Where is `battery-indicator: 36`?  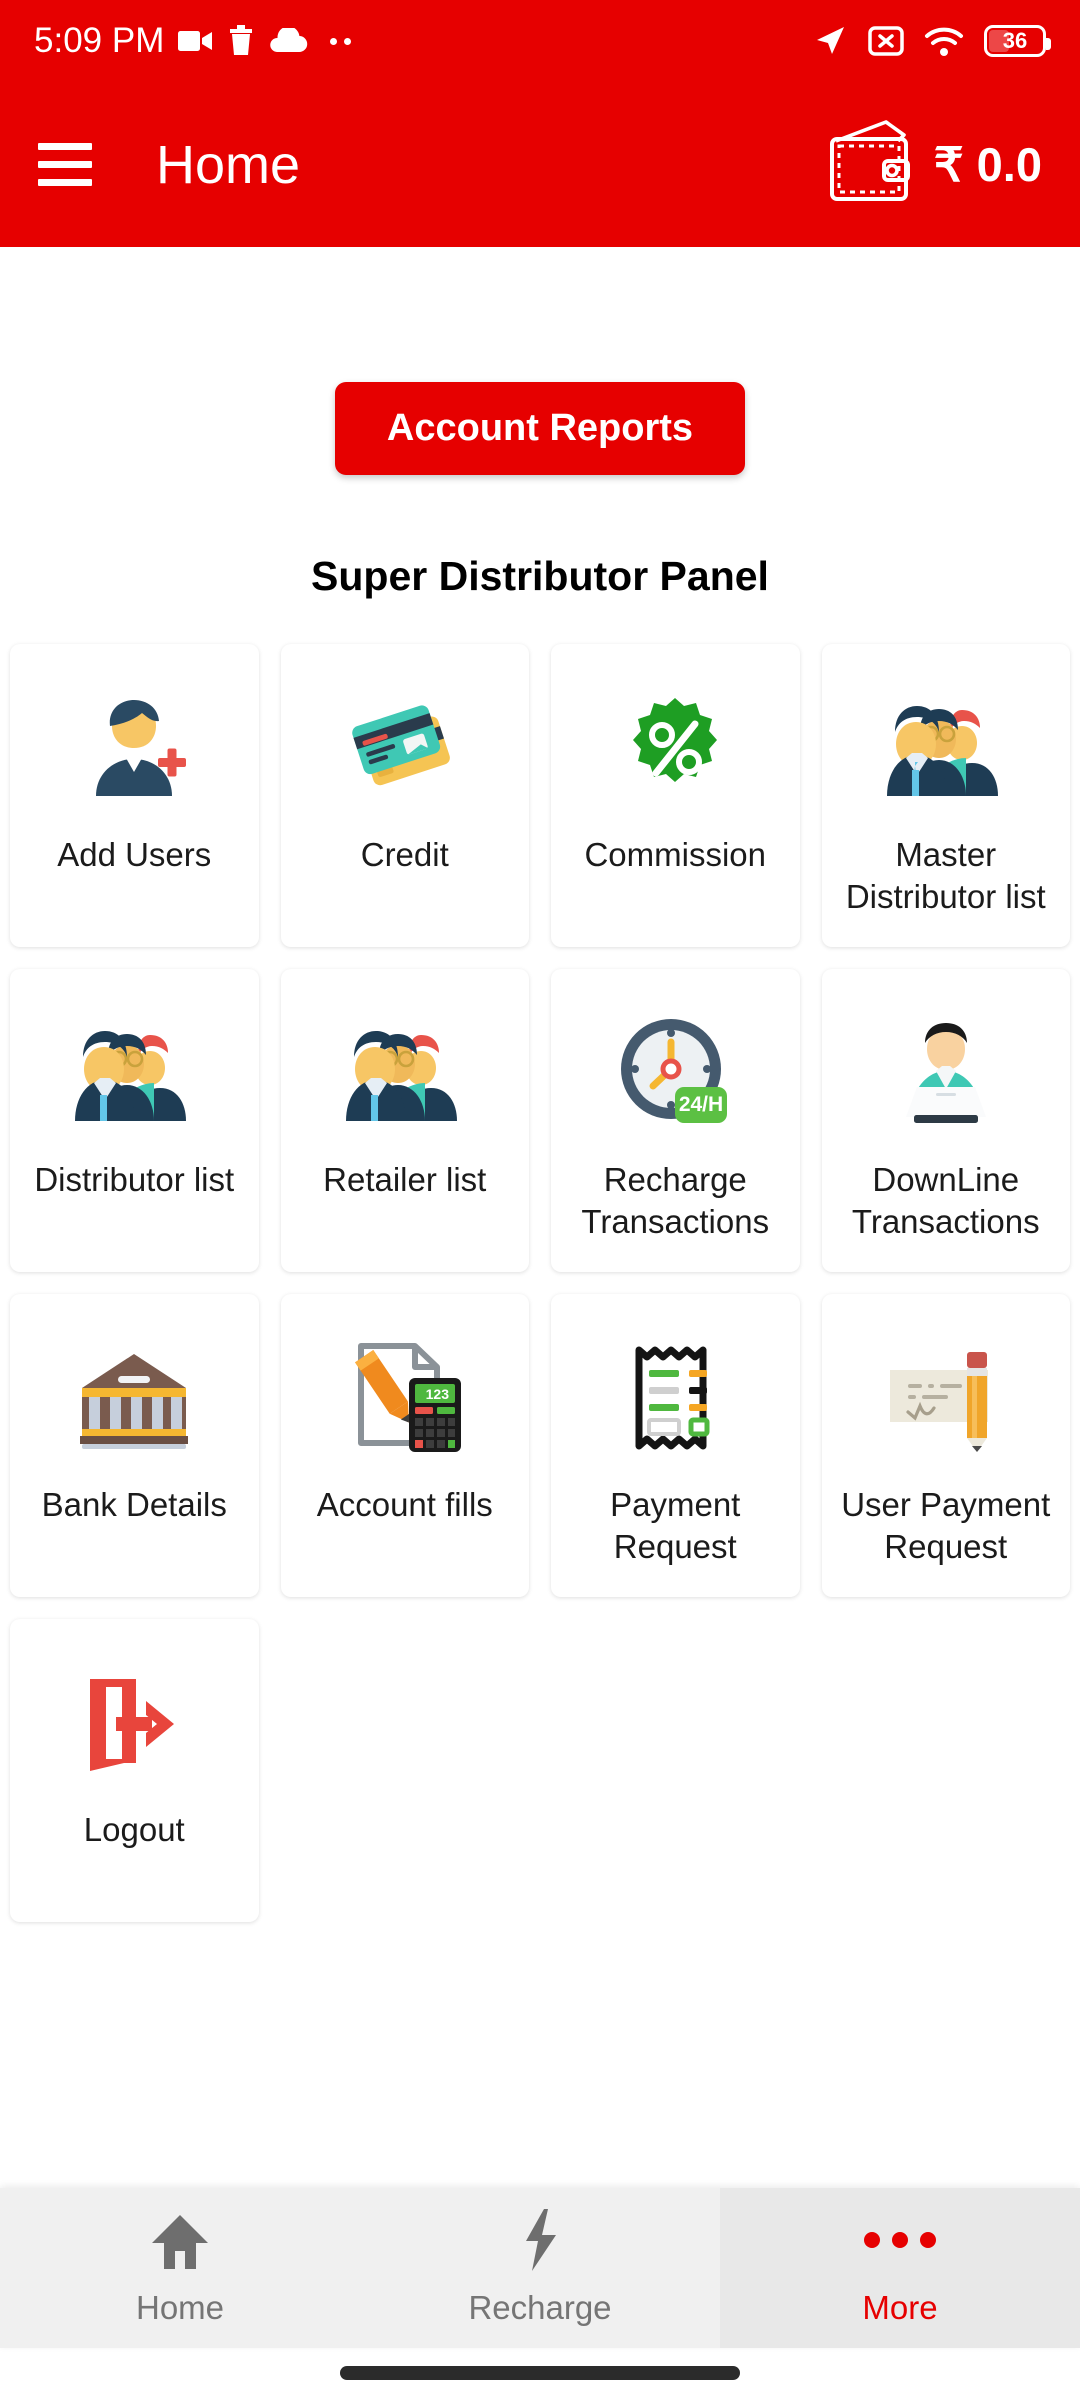
battery-indicator: 36 is located at coordinates (1017, 41).